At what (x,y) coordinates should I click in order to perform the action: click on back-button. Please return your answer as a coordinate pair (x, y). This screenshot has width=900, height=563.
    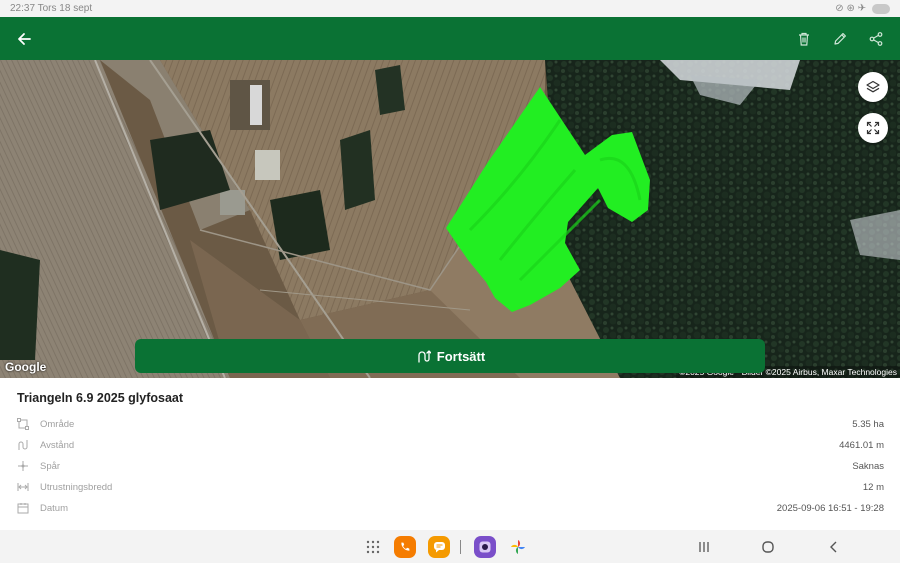
    Looking at the image, I should click on (834, 547).